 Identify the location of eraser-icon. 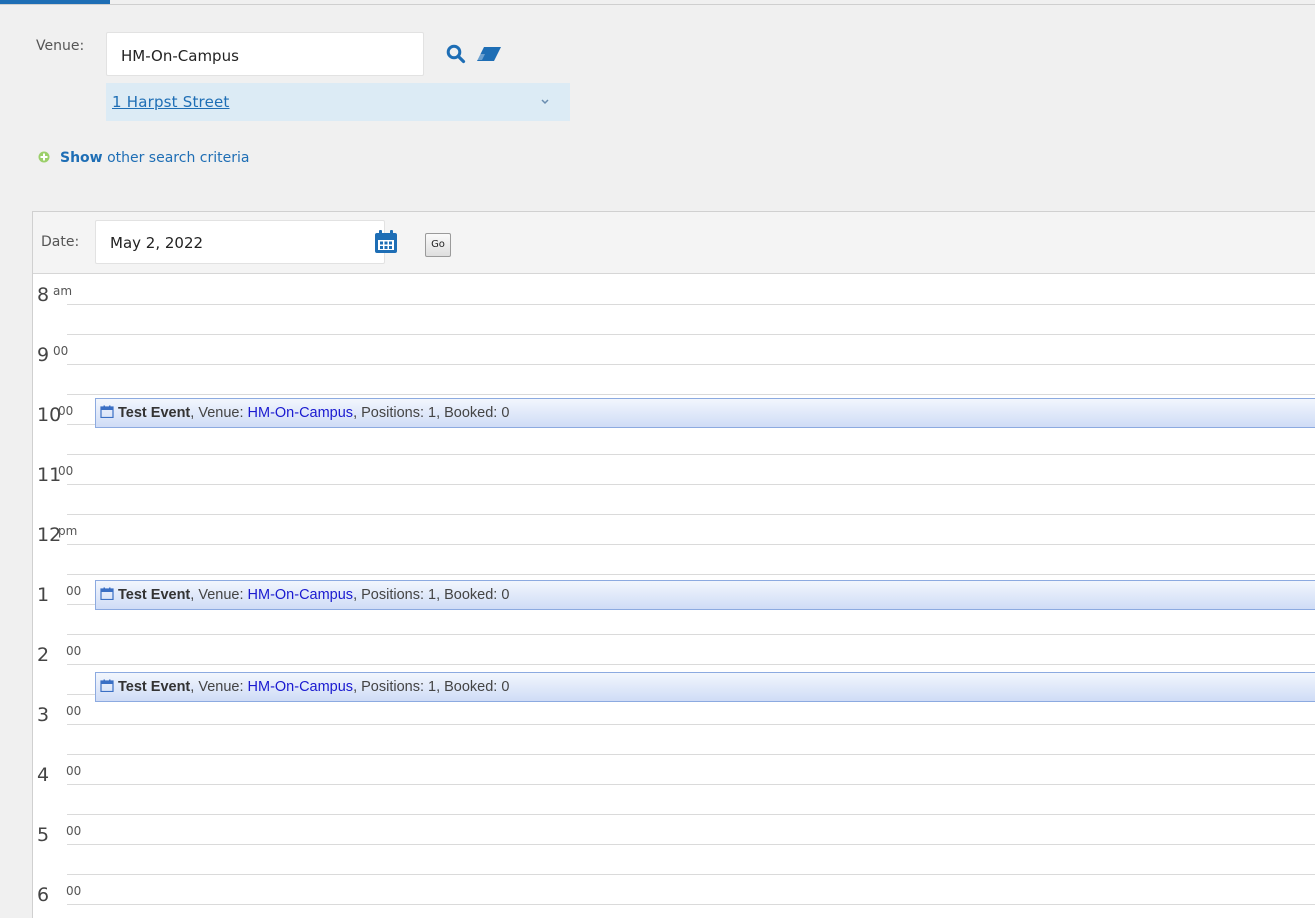
(489, 54).